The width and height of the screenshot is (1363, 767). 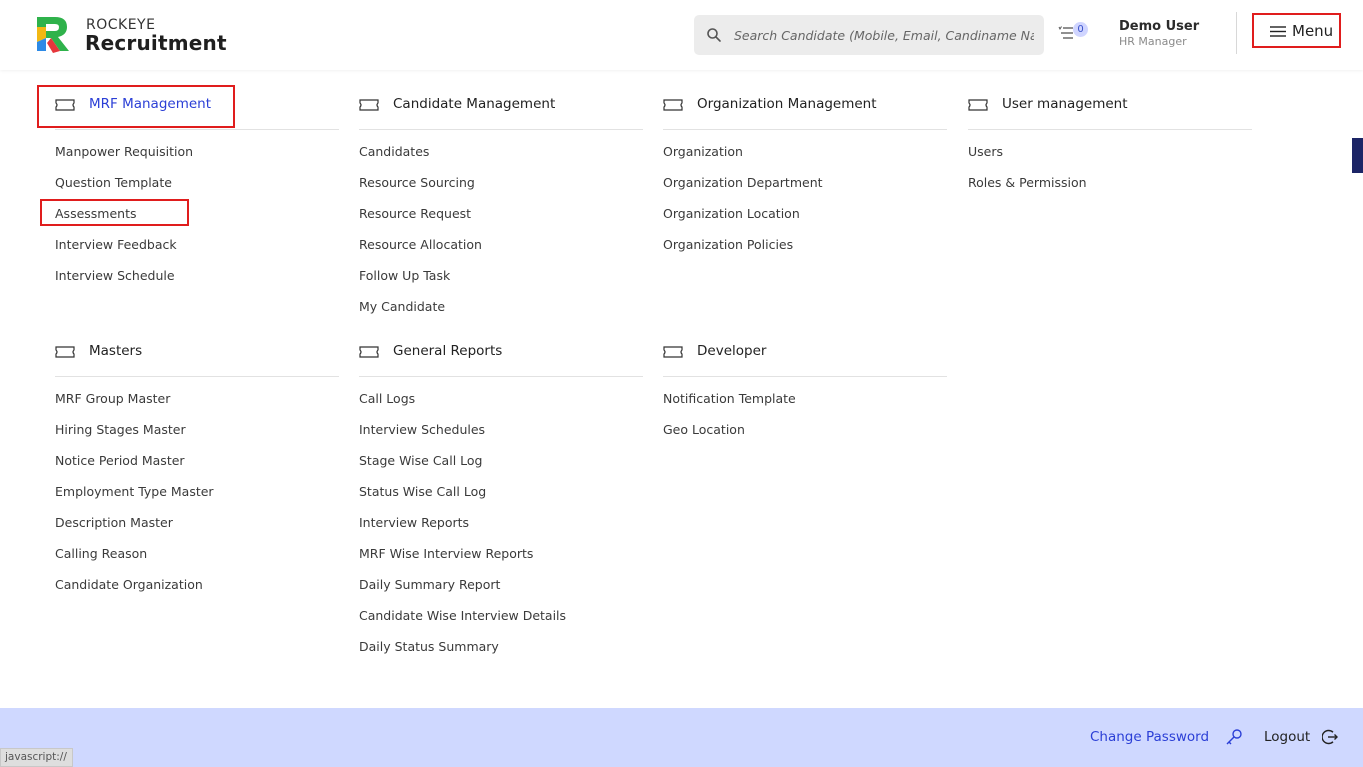 What do you see at coordinates (150, 104) in the screenshot?
I see `section-title: MRF Management` at bounding box center [150, 104].